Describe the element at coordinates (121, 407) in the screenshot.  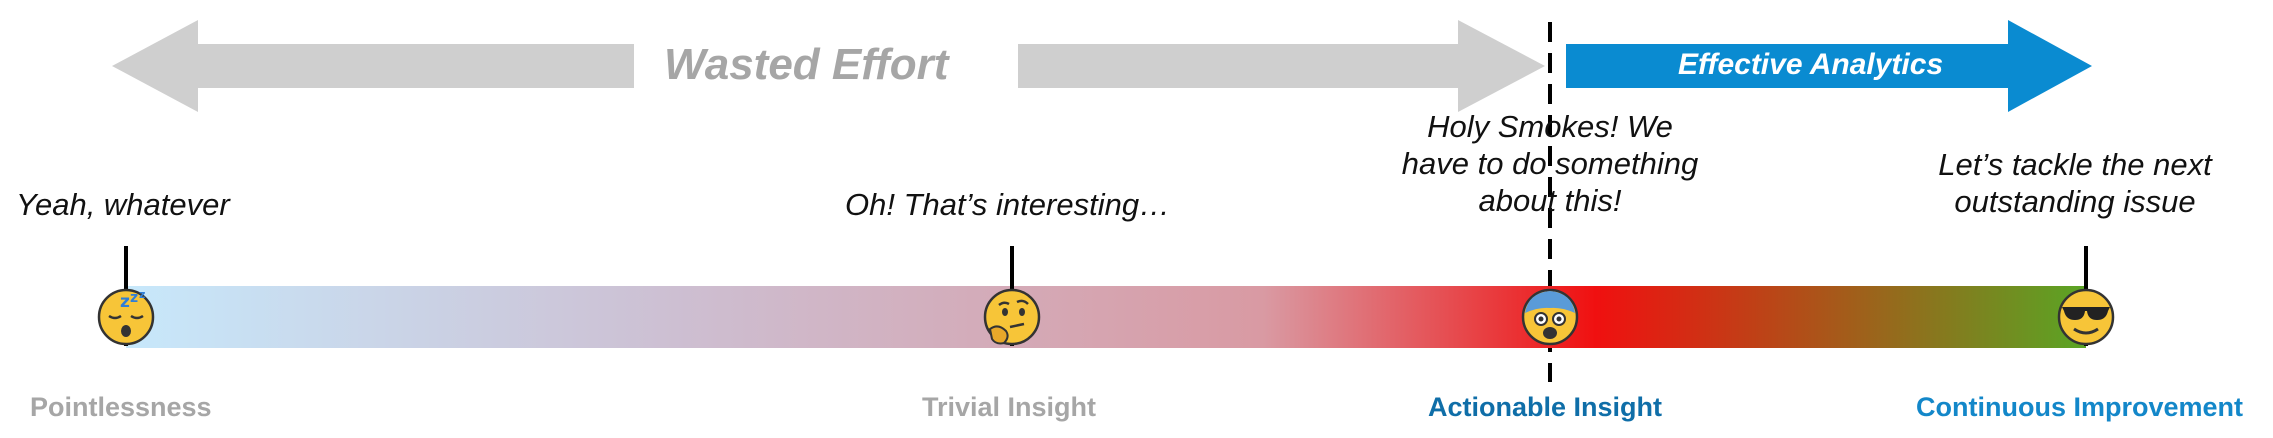
I see `stage-label-pointlessness: Pointlessness` at that location.